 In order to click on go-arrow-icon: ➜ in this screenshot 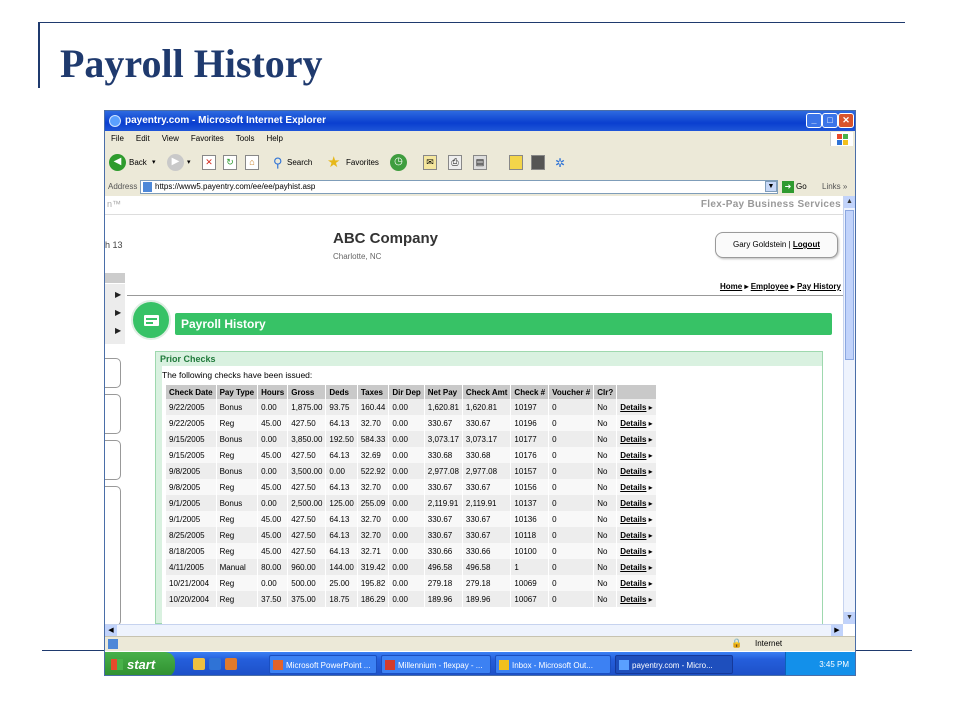, I will do `click(788, 186)`.